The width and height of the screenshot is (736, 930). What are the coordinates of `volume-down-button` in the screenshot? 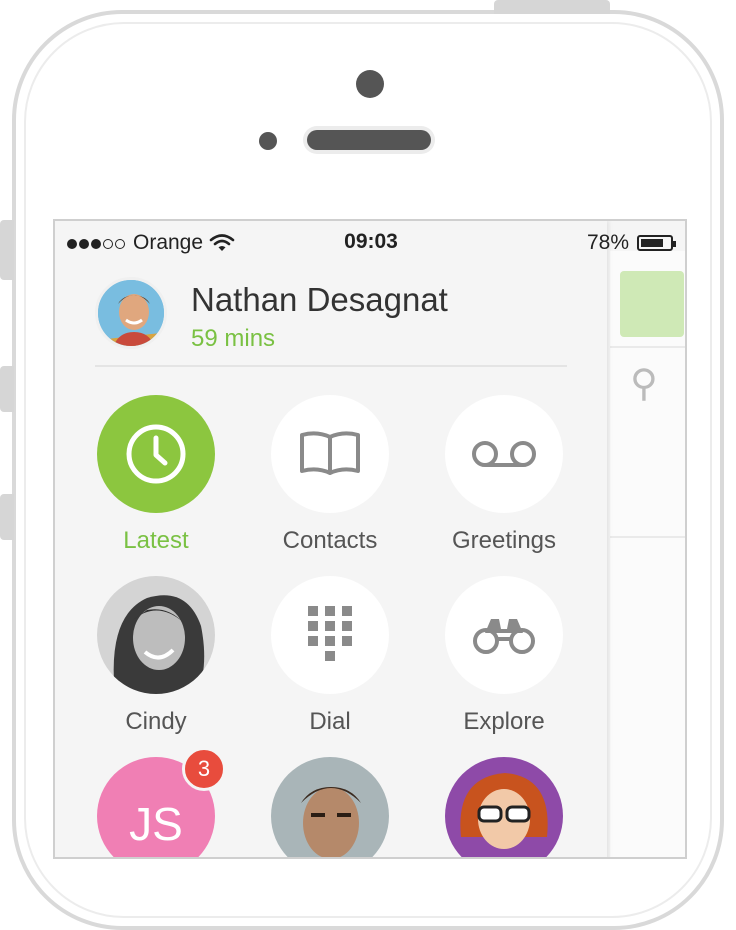 It's located at (7, 517).